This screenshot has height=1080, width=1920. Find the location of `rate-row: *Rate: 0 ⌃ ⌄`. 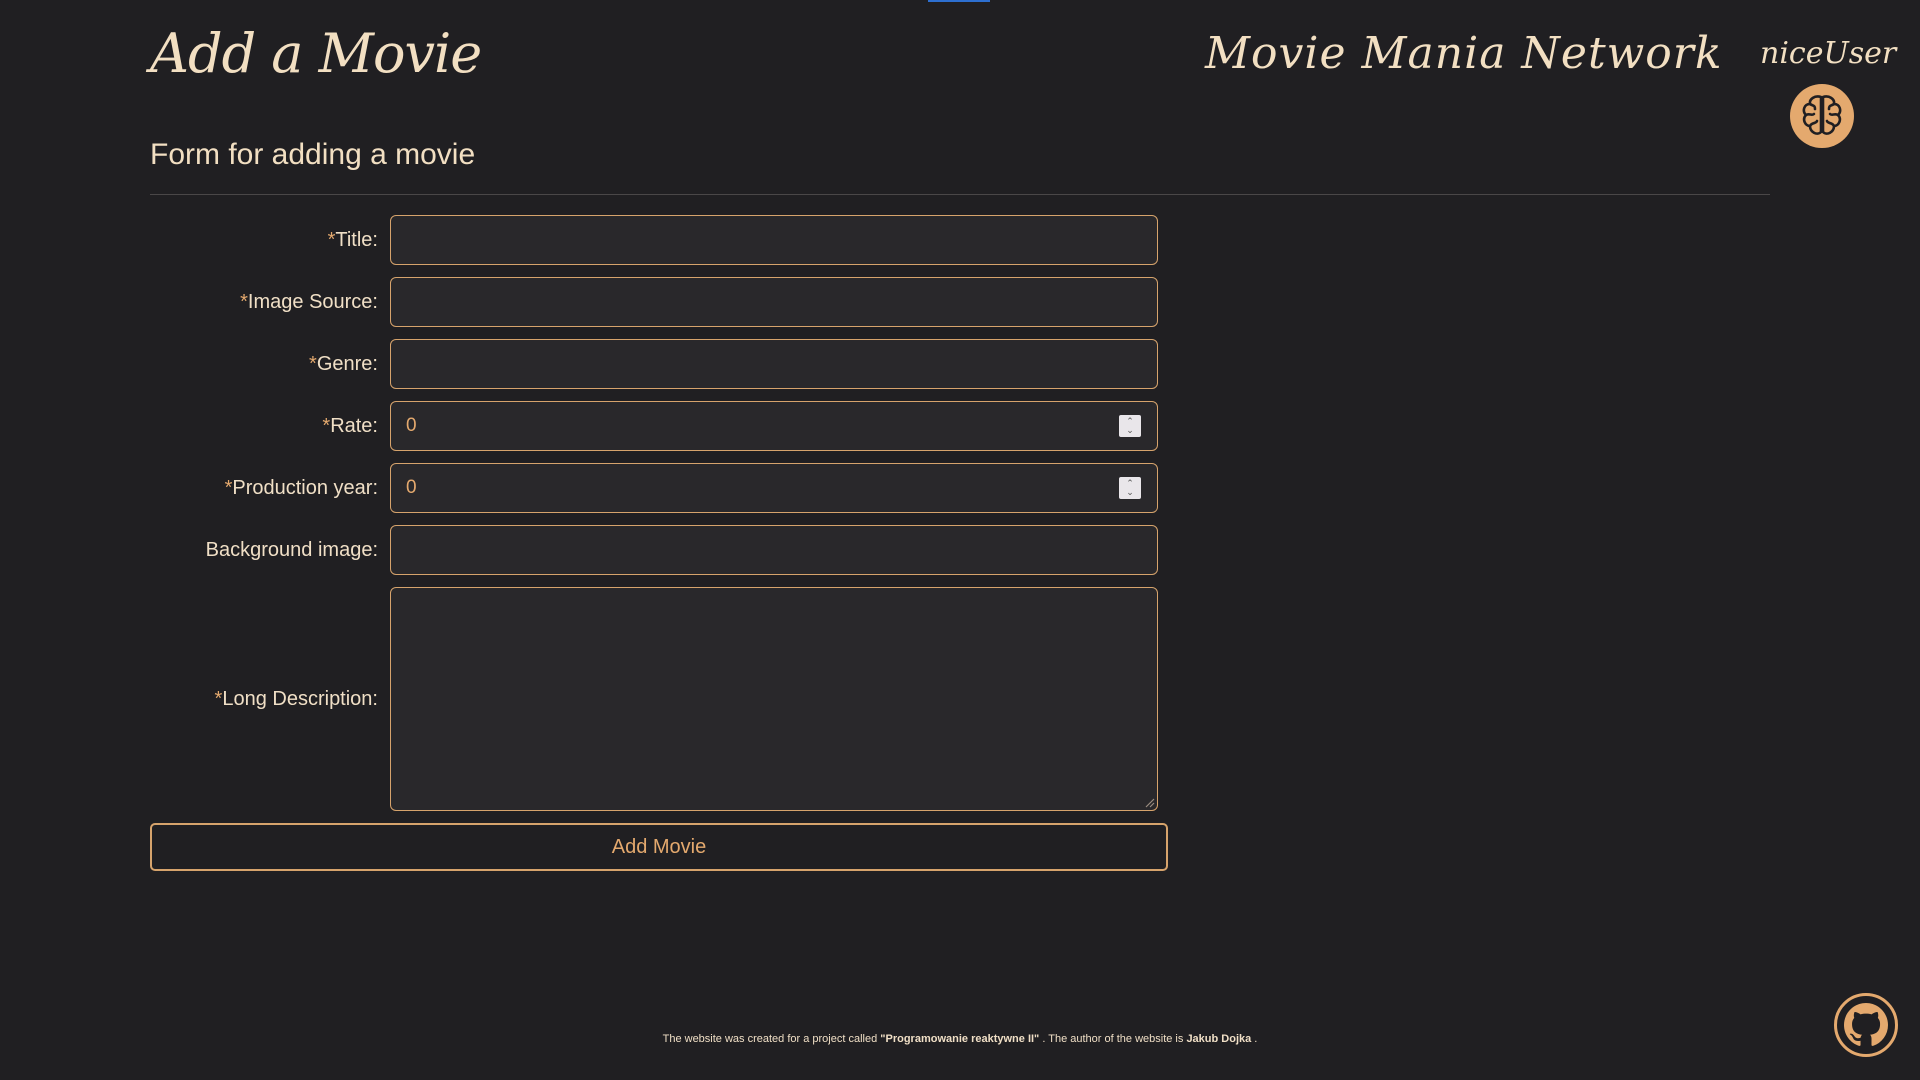

rate-row: *Rate: 0 ⌃ ⌄ is located at coordinates (660, 426).